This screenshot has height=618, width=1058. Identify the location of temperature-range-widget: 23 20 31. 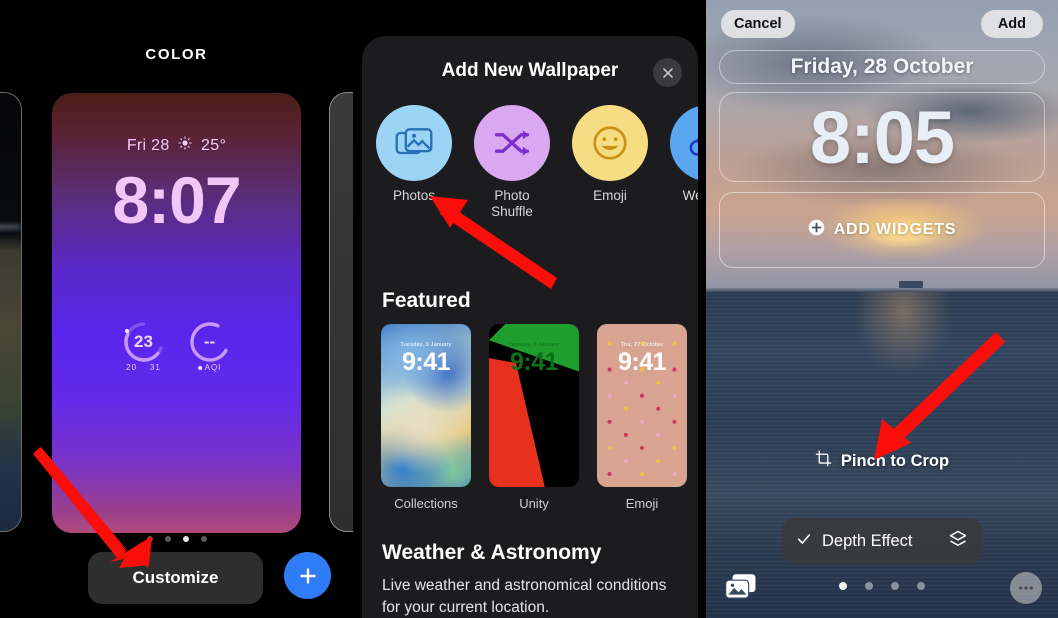
(144, 346).